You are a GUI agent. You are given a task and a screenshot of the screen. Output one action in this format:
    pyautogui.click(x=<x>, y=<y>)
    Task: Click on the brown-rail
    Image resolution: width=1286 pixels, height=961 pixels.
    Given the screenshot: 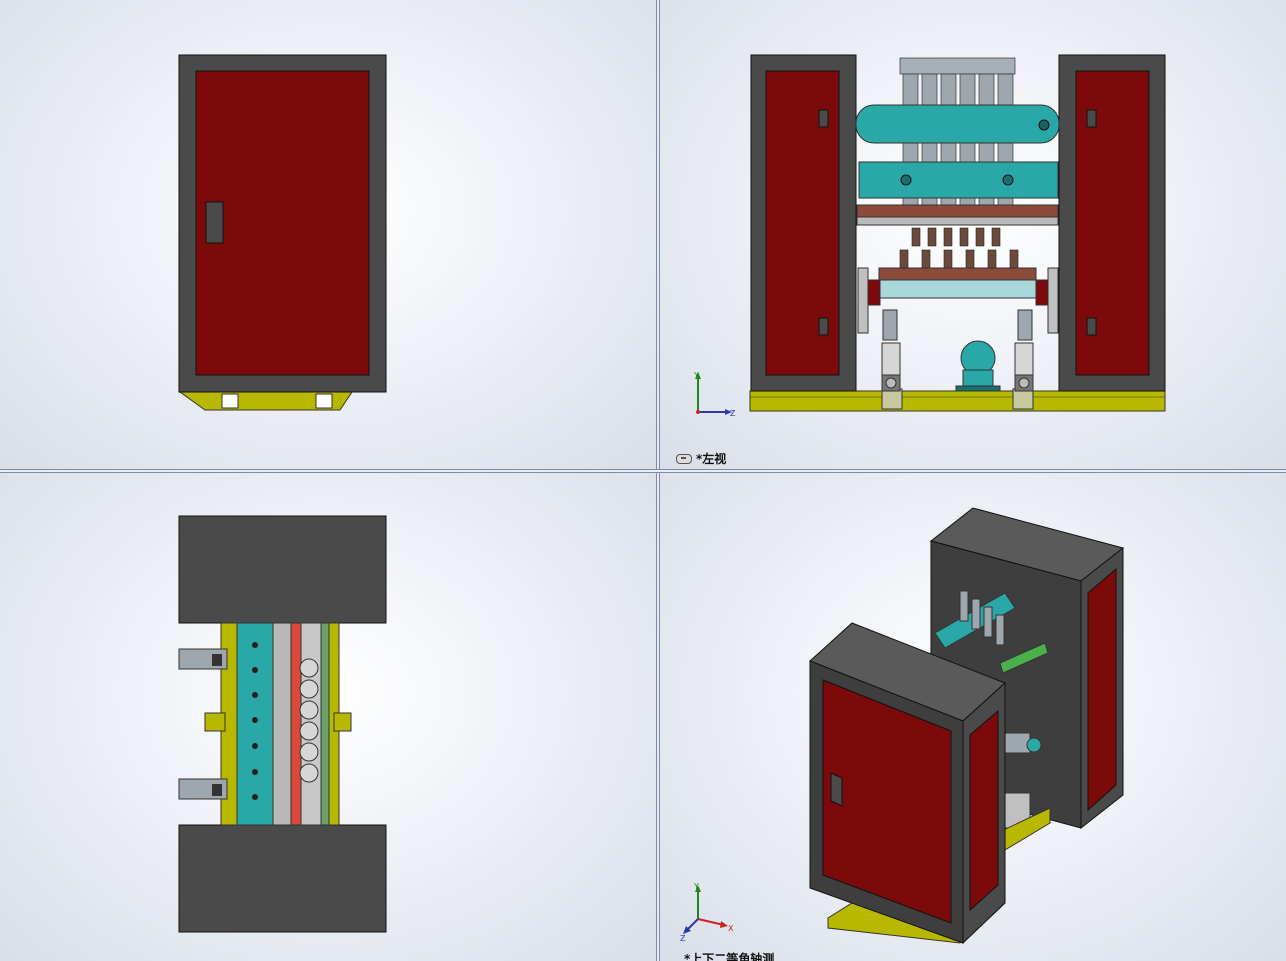 What is the action you would take?
    pyautogui.click(x=957, y=211)
    